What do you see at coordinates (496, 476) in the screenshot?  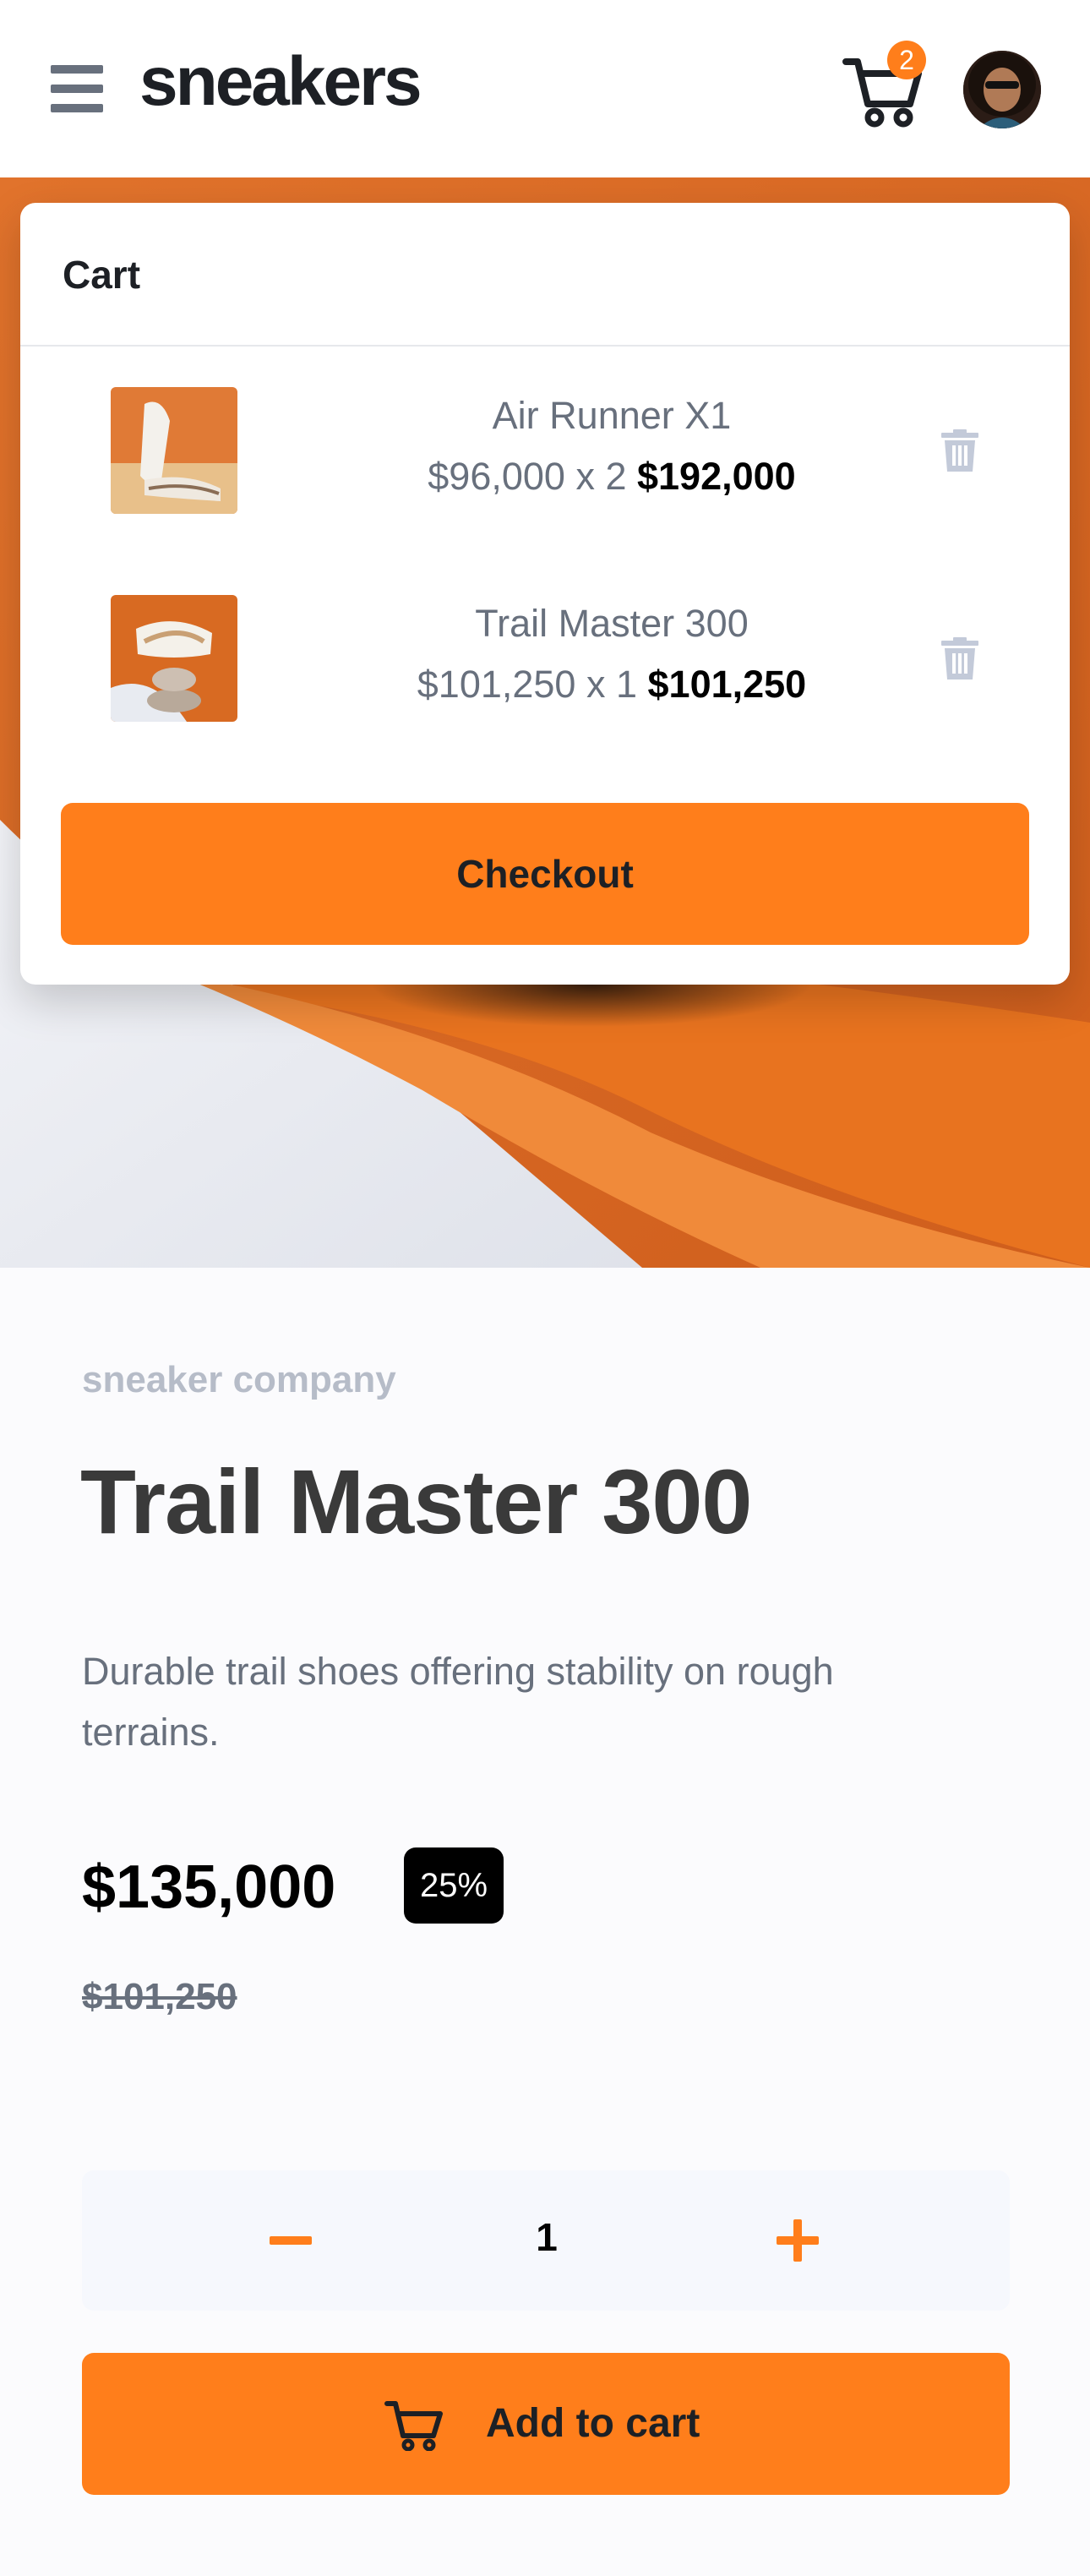 I see `cart-item-unit-price: $96,000` at bounding box center [496, 476].